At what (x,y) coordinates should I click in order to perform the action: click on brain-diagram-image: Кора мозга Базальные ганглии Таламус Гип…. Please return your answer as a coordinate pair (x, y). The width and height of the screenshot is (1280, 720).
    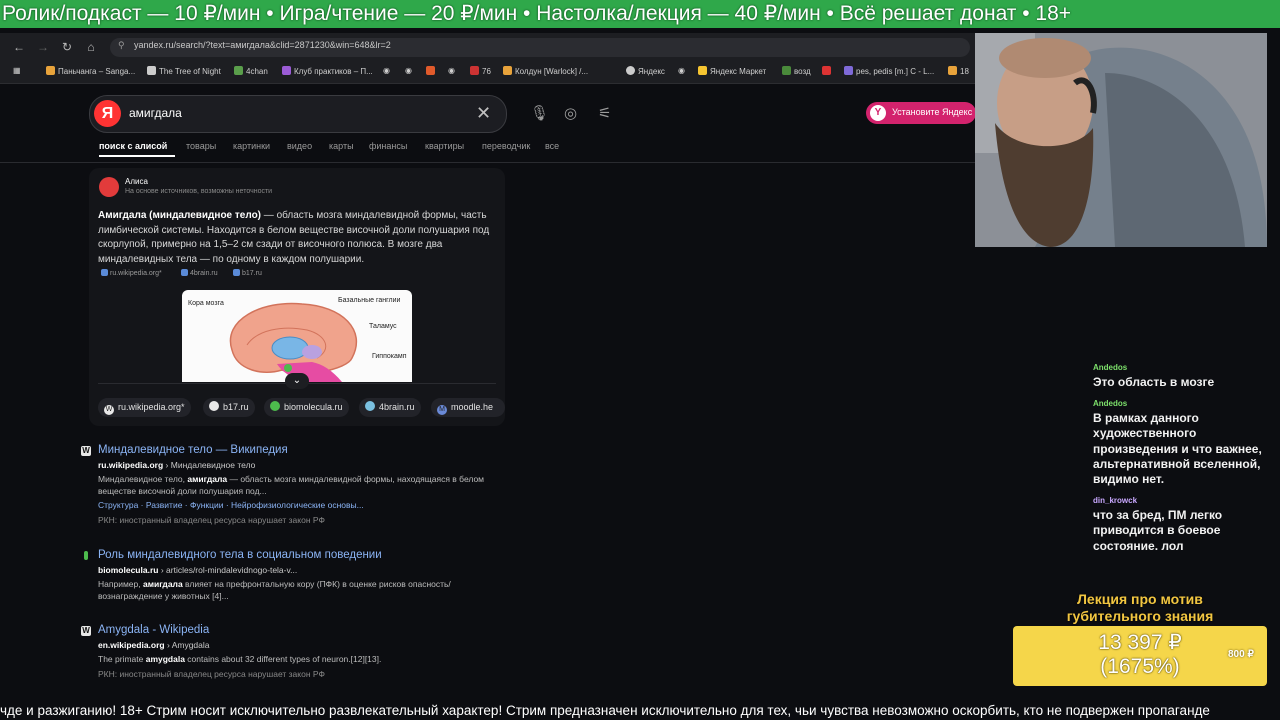
    Looking at the image, I should click on (297, 336).